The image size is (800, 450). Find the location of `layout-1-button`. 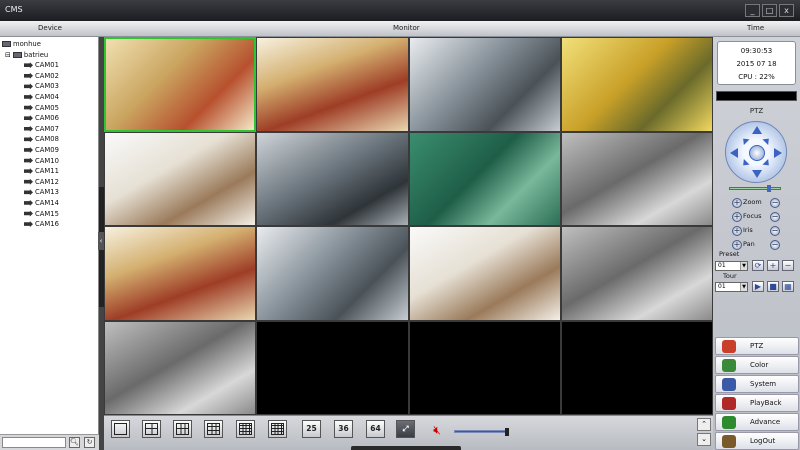

layout-1-button is located at coordinates (120, 429).